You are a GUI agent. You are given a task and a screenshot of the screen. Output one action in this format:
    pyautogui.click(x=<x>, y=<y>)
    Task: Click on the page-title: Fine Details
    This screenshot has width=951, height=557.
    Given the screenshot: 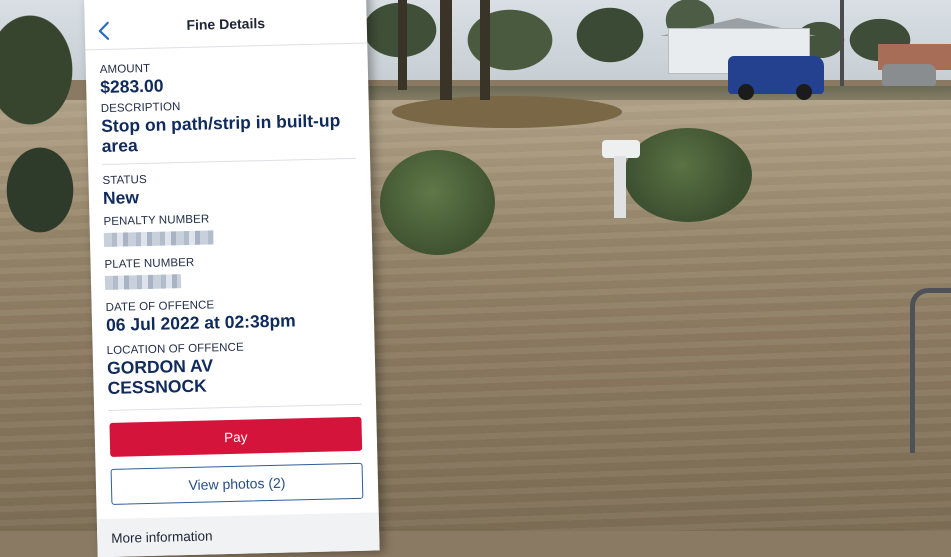 What is the action you would take?
    pyautogui.click(x=226, y=24)
    